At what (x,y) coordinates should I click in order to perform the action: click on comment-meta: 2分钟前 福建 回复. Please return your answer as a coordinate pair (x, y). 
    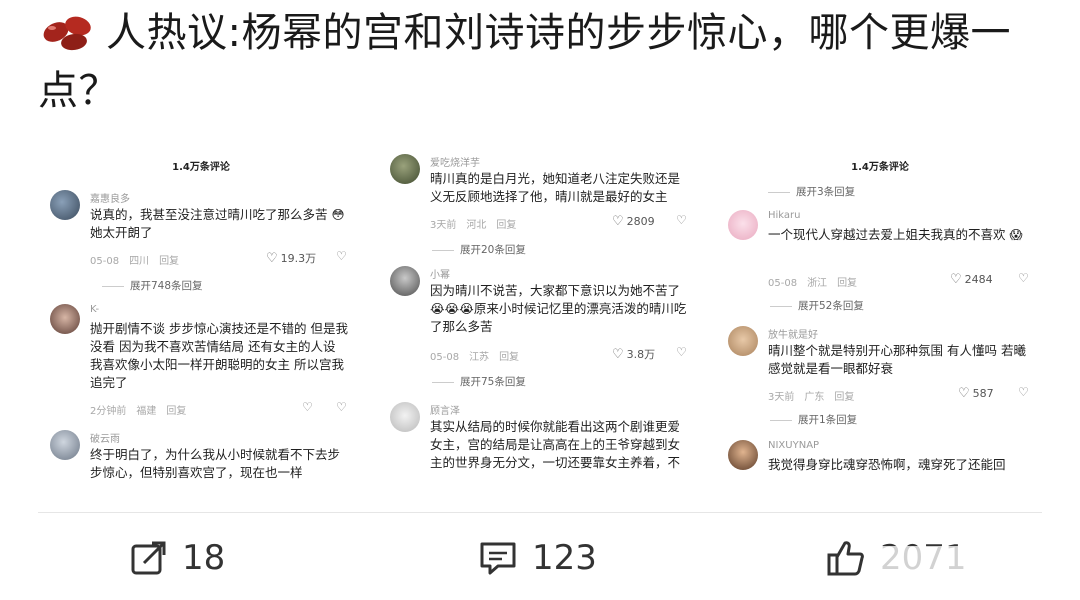
    Looking at the image, I should click on (143, 409).